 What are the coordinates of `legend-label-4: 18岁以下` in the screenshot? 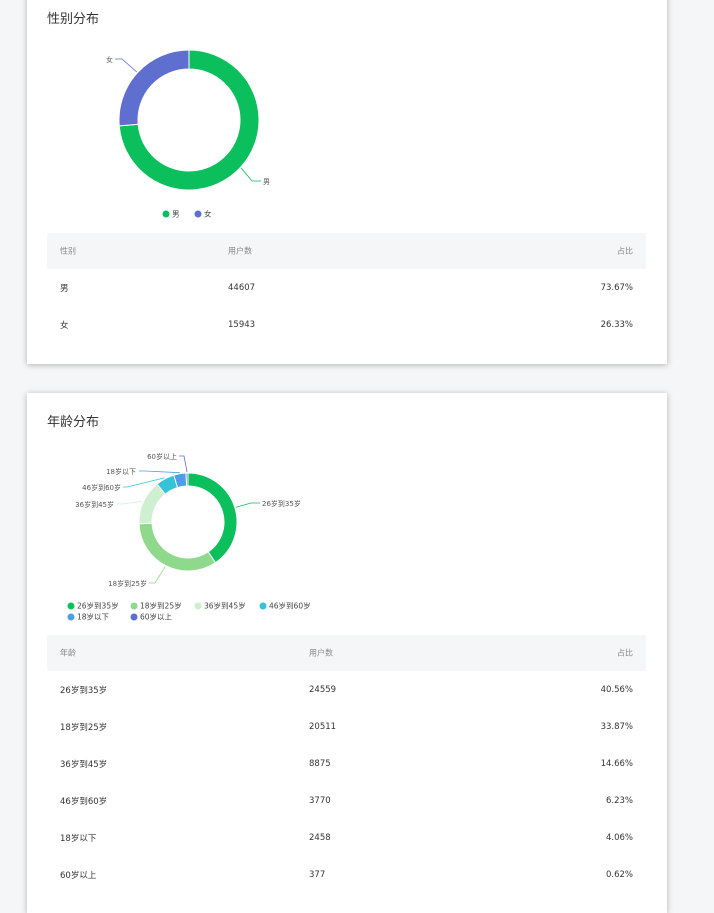 It's located at (93, 617).